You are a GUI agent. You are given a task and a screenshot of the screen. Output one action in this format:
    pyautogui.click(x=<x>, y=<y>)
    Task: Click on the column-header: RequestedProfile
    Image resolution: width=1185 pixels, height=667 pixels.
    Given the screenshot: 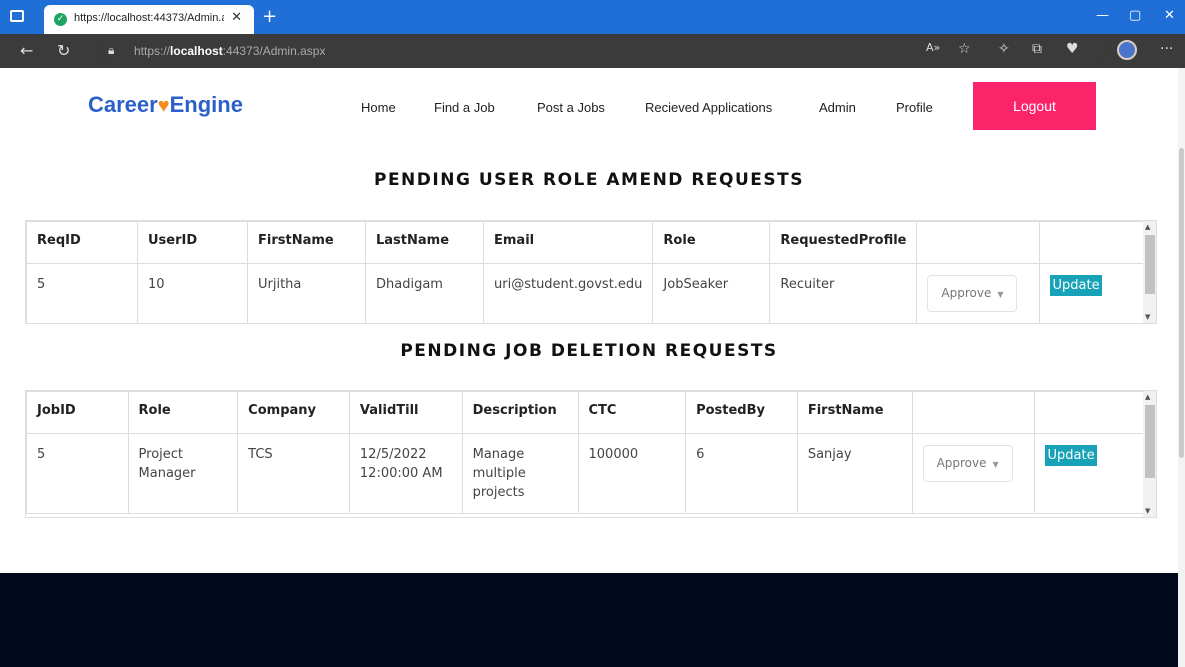 What is the action you would take?
    pyautogui.click(x=843, y=242)
    